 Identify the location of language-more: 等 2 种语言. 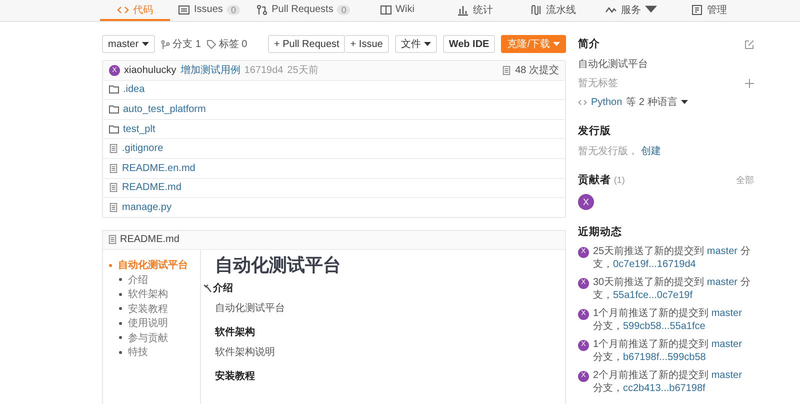
(652, 102).